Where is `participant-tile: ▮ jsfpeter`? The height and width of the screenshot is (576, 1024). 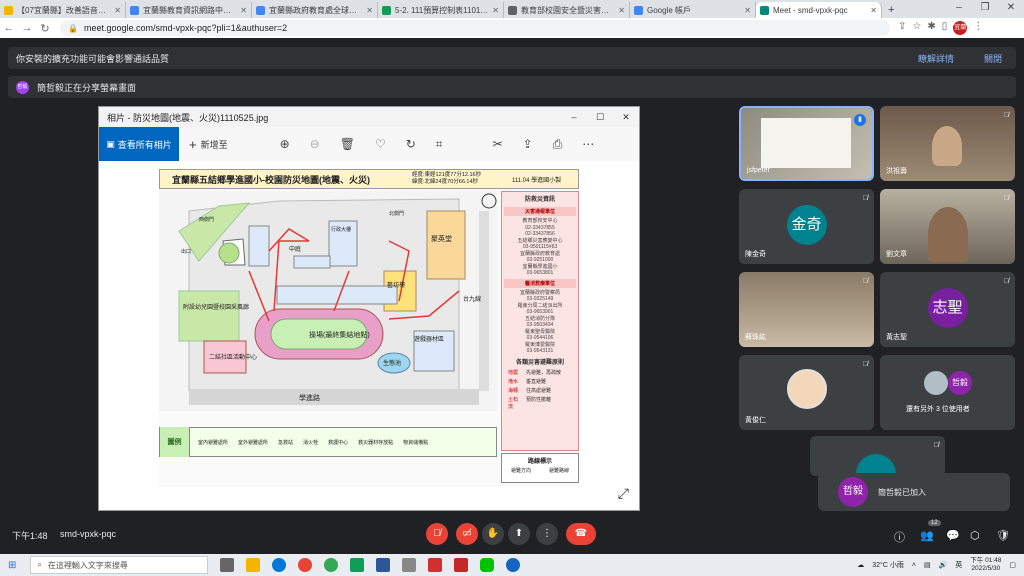
participant-tile: ▮ jsfpeter is located at coordinates (806, 143).